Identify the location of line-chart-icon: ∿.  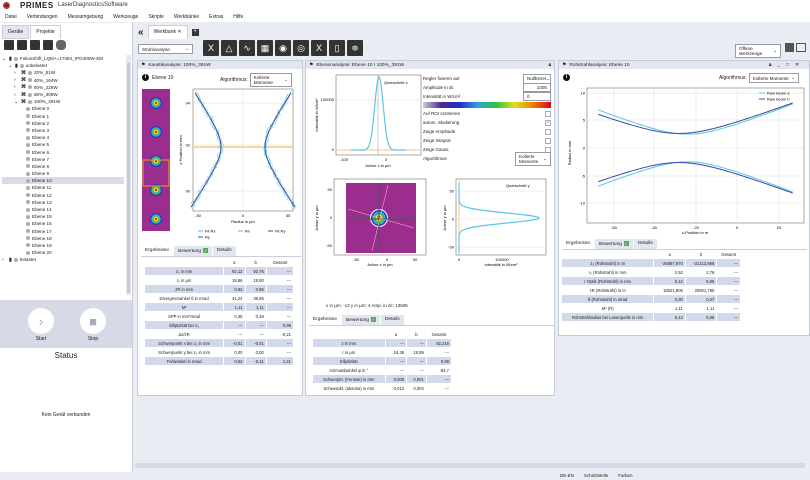
(247, 48).